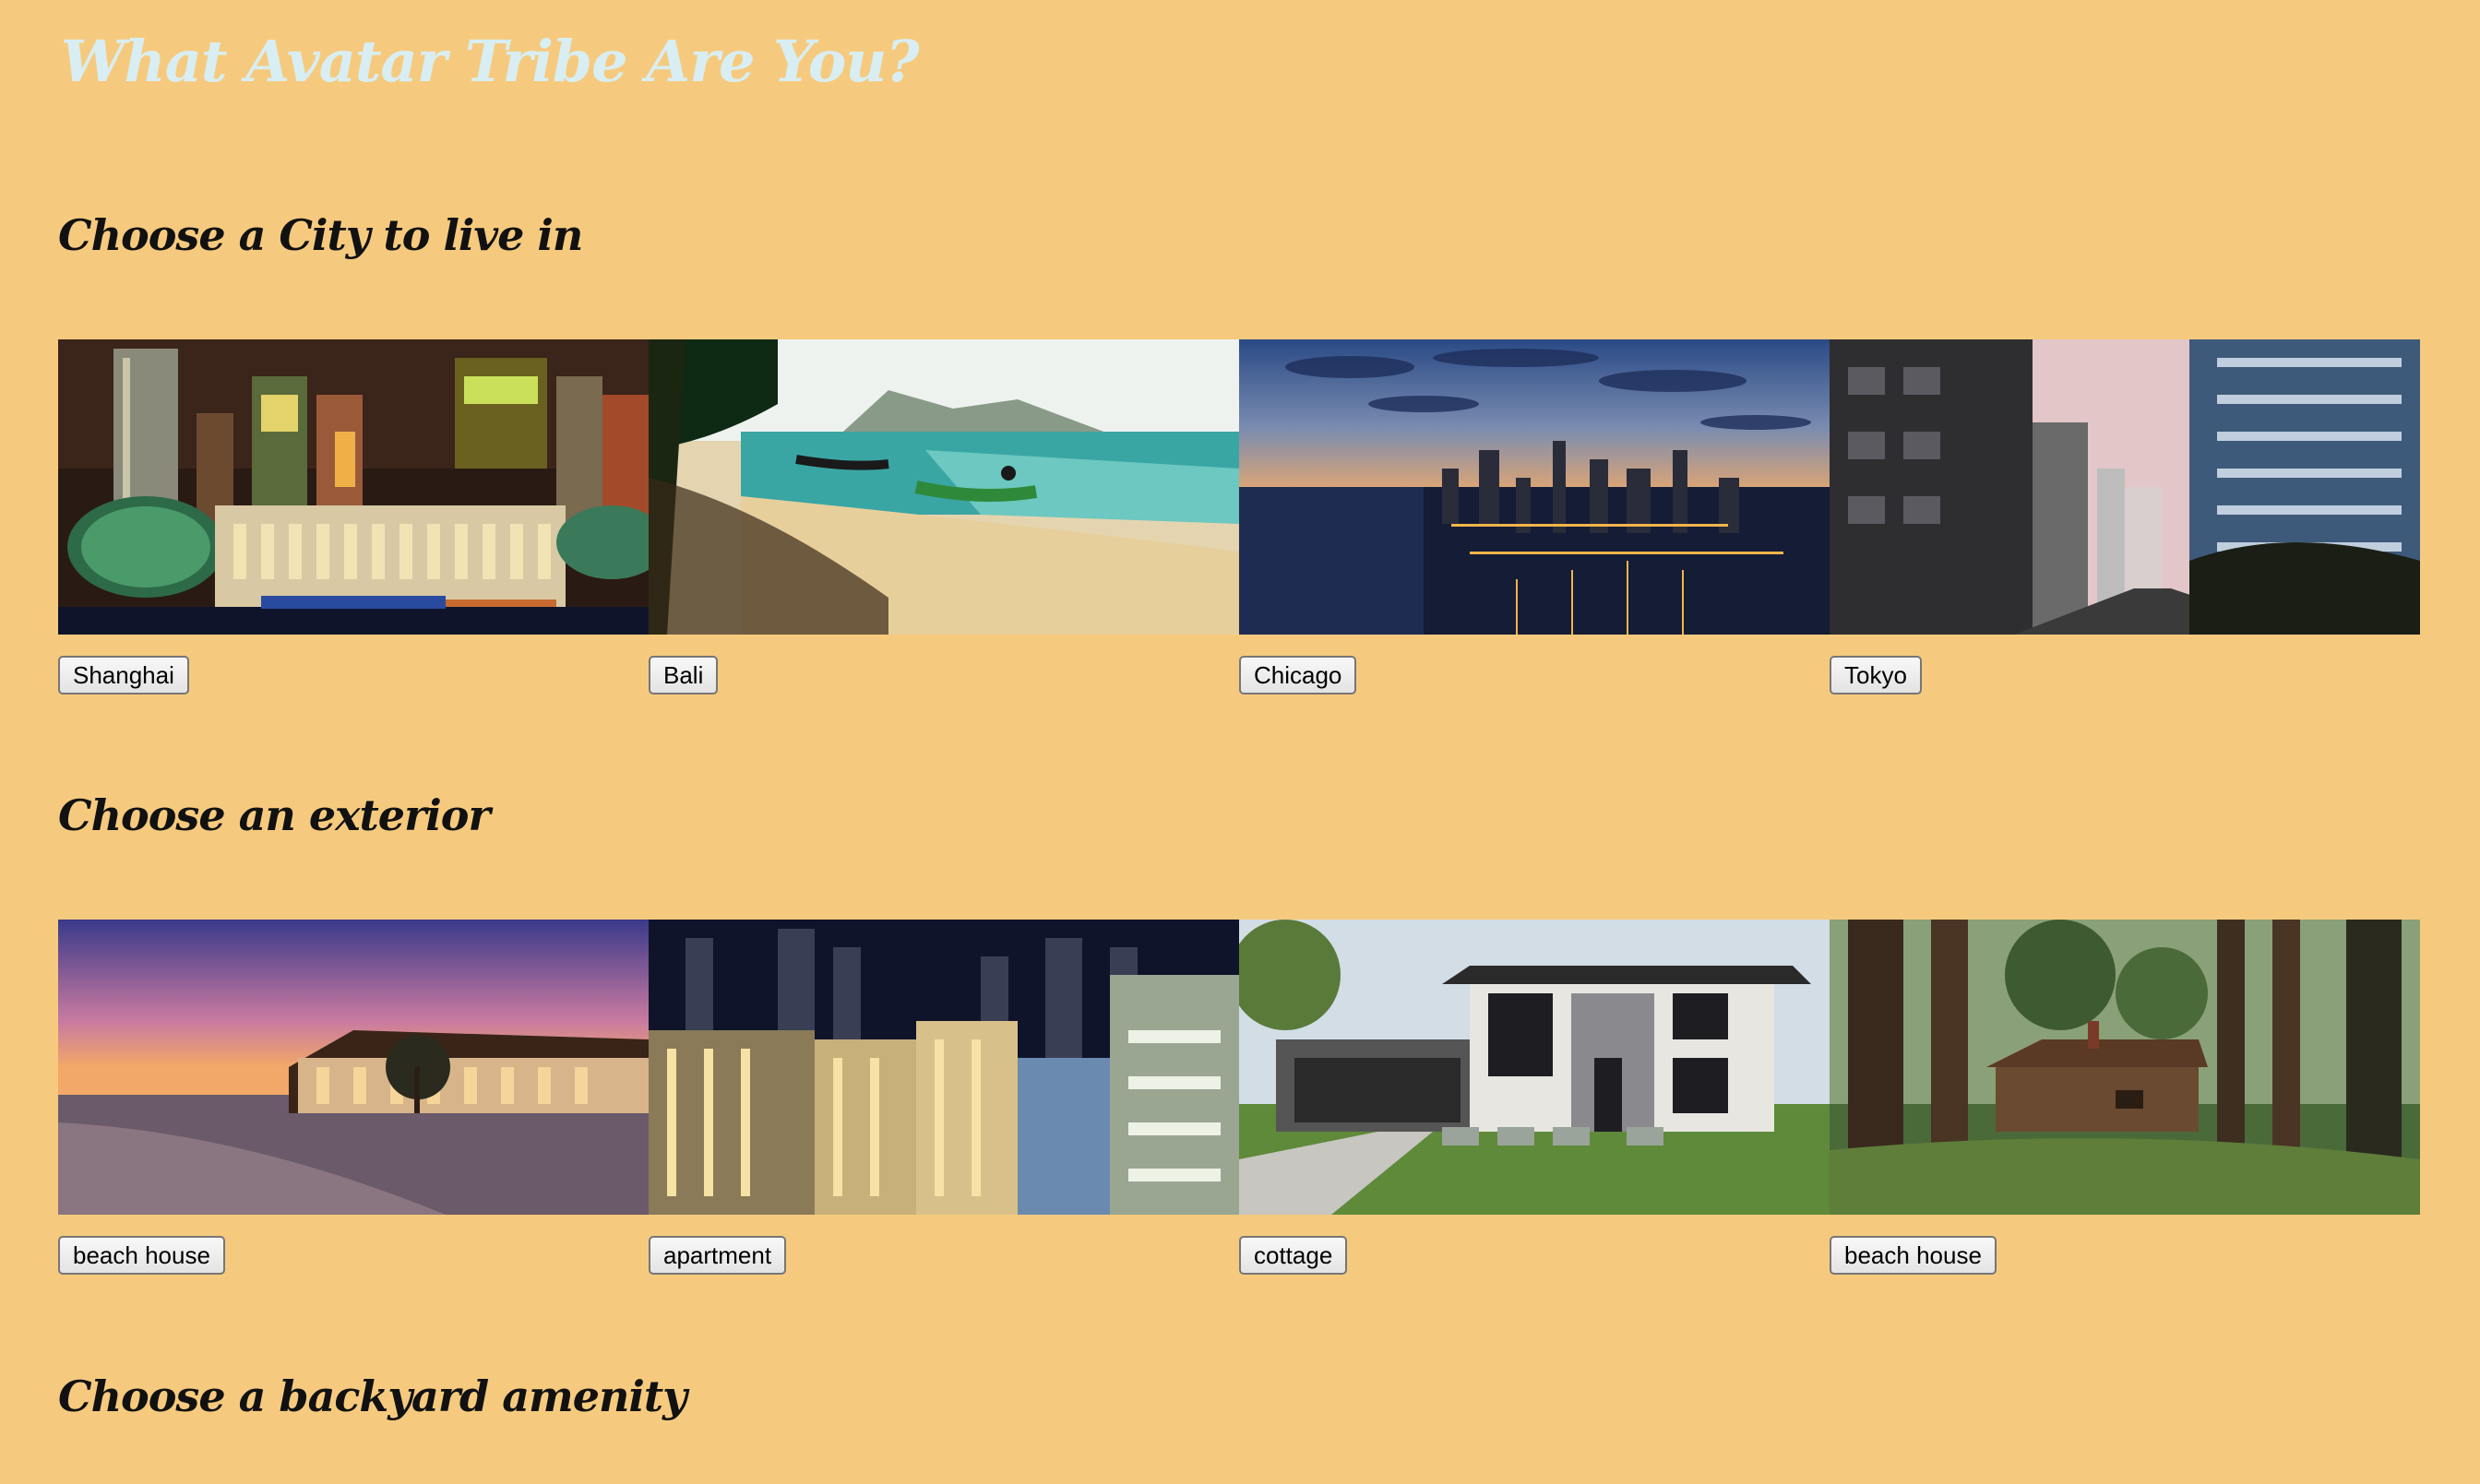  I want to click on city-option-tokyo-button: Tokyo, so click(1876, 675).